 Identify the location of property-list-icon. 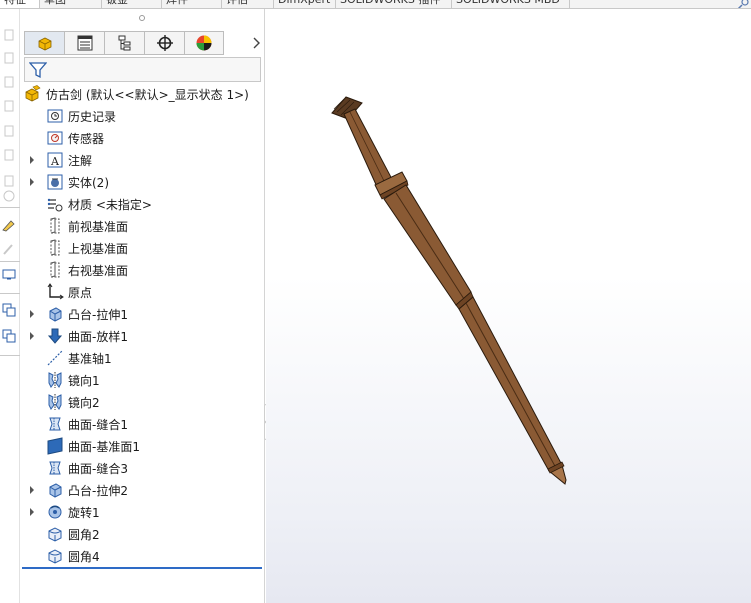
(84, 43).